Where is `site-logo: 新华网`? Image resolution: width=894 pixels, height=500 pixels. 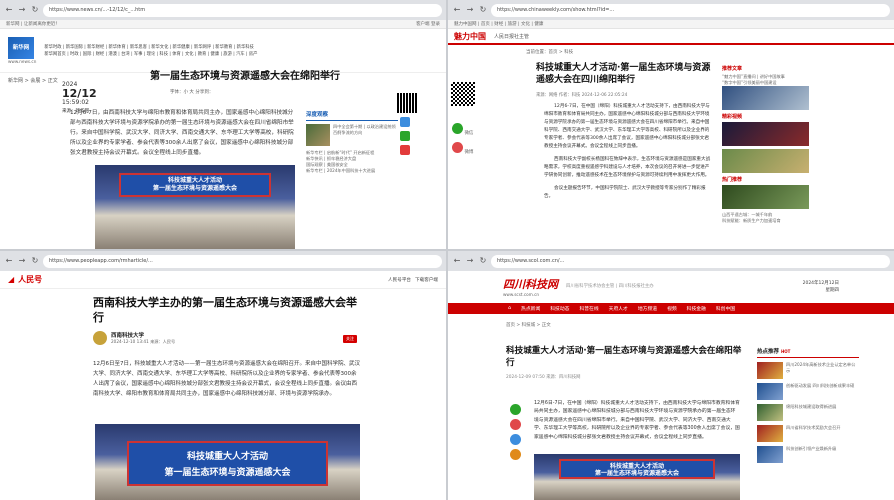
site-logo: 新华网 is located at coordinates (21, 47).